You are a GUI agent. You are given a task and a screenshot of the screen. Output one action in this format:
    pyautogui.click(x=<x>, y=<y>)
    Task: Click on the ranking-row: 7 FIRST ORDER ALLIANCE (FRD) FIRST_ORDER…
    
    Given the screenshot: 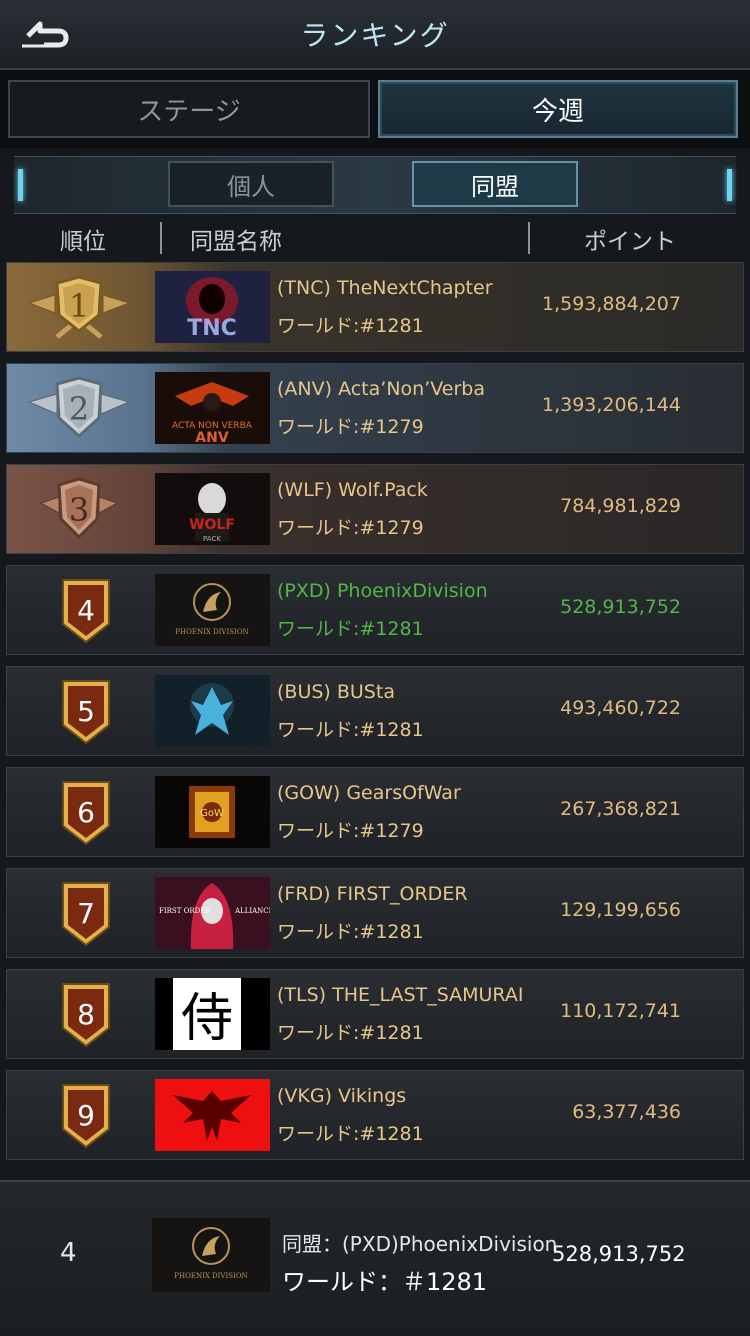 What is the action you would take?
    pyautogui.click(x=375, y=913)
    